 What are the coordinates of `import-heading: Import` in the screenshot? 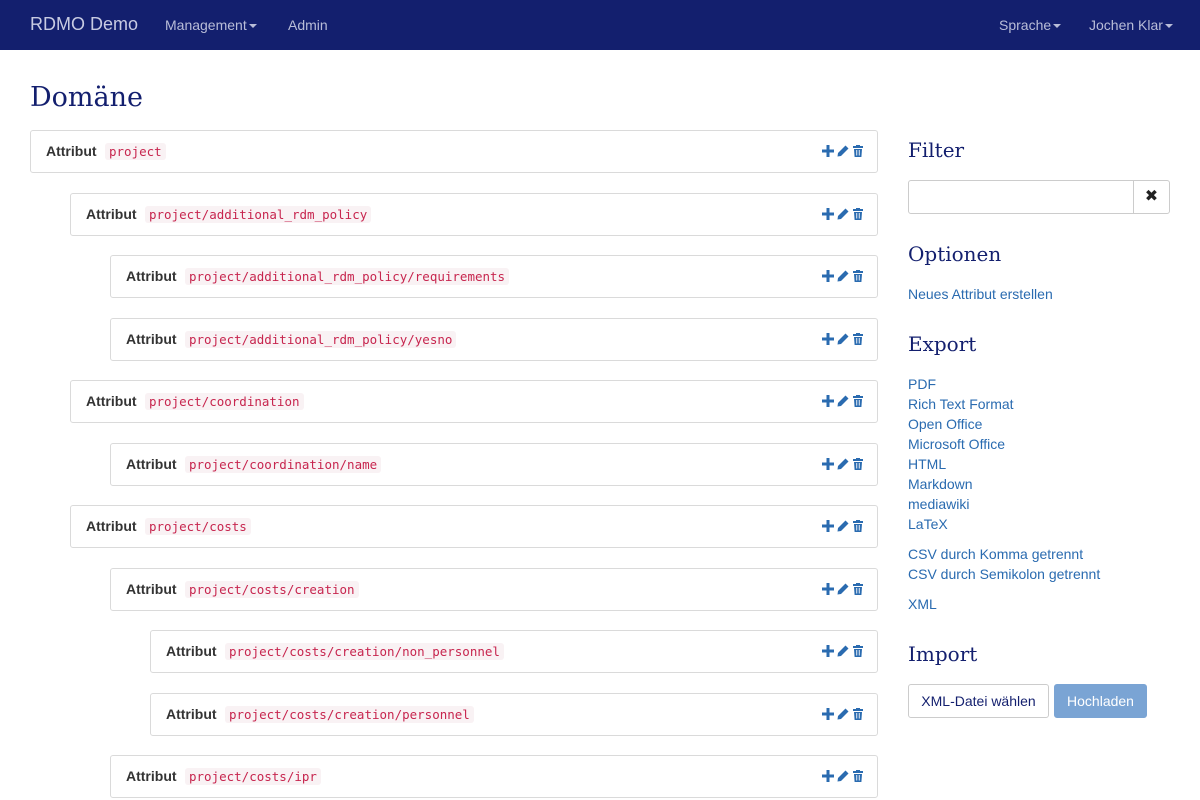 It's located at (943, 654).